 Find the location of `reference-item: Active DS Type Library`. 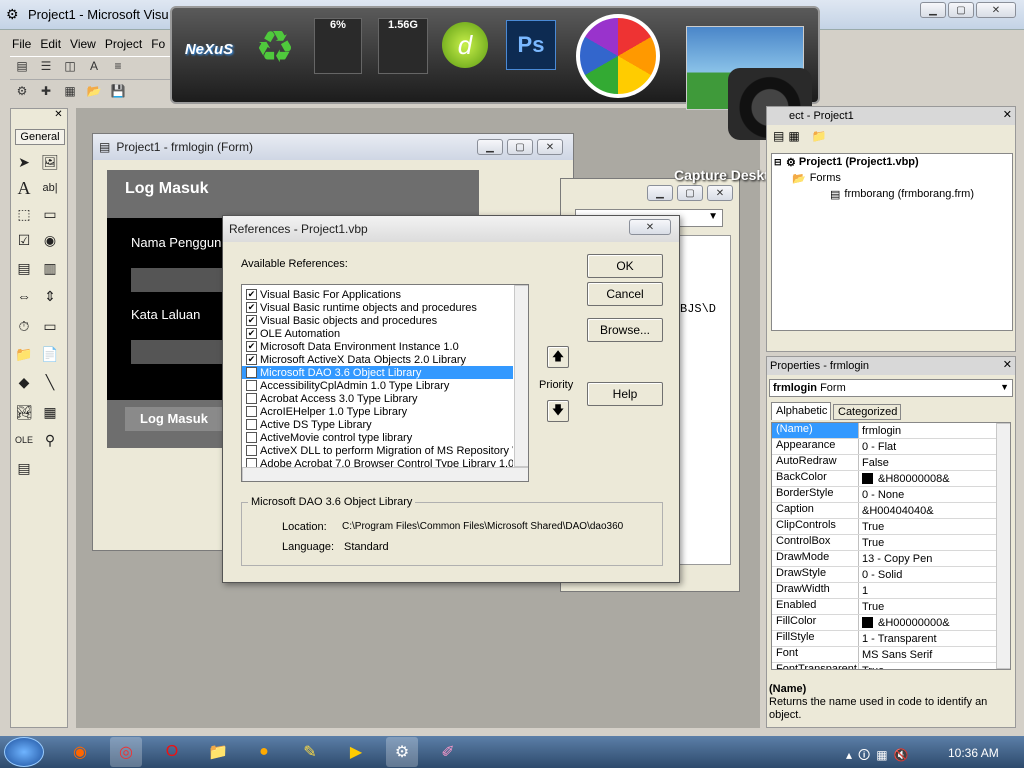

reference-item: Active DS Type Library is located at coordinates (377, 424).